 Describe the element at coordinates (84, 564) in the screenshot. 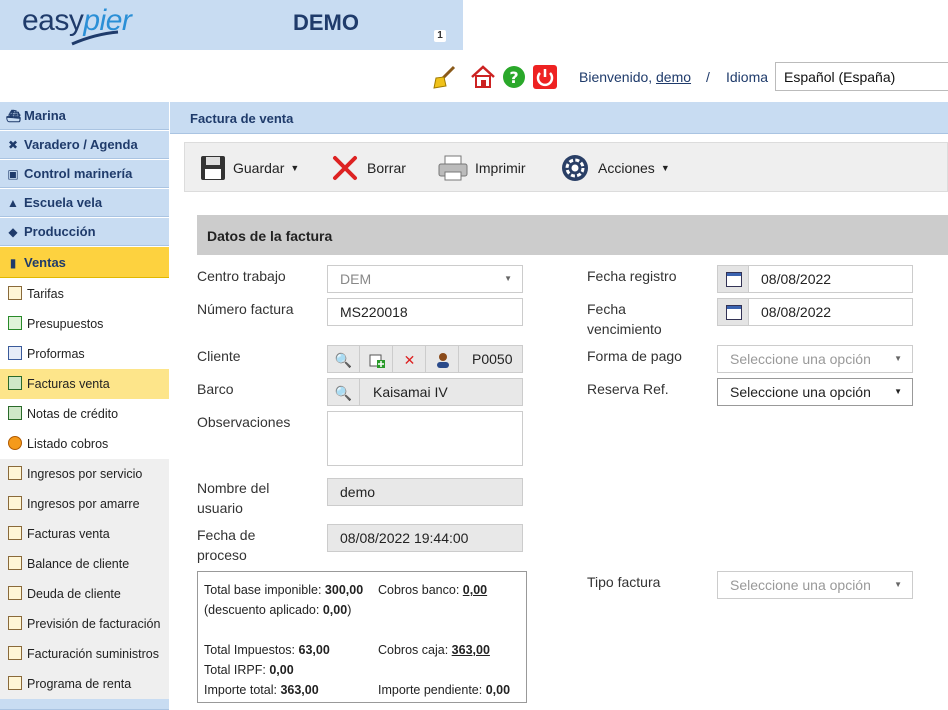

I see `sidebar-report-balance-cliente: Balance de cliente` at that location.